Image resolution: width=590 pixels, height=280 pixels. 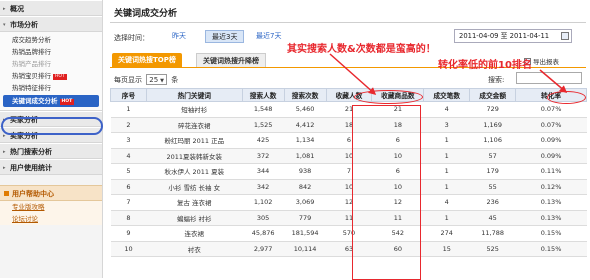 I want to click on help-center-header: 用户帮助中心, so click(x=51, y=193).